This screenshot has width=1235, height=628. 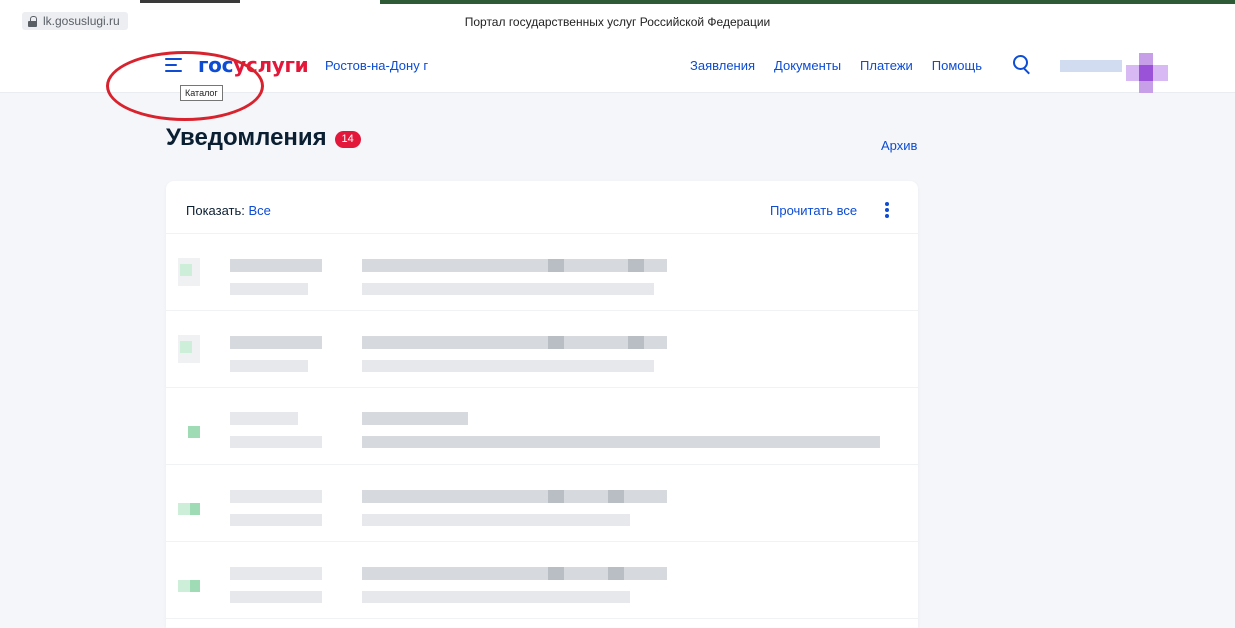 I want to click on show-filter: Показать: Все, so click(x=228, y=210).